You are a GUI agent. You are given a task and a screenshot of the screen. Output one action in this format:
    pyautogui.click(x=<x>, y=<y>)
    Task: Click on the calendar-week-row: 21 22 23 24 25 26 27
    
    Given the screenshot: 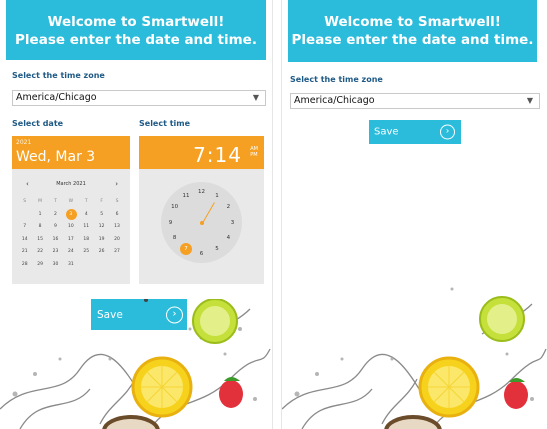 What is the action you would take?
    pyautogui.click(x=71, y=252)
    